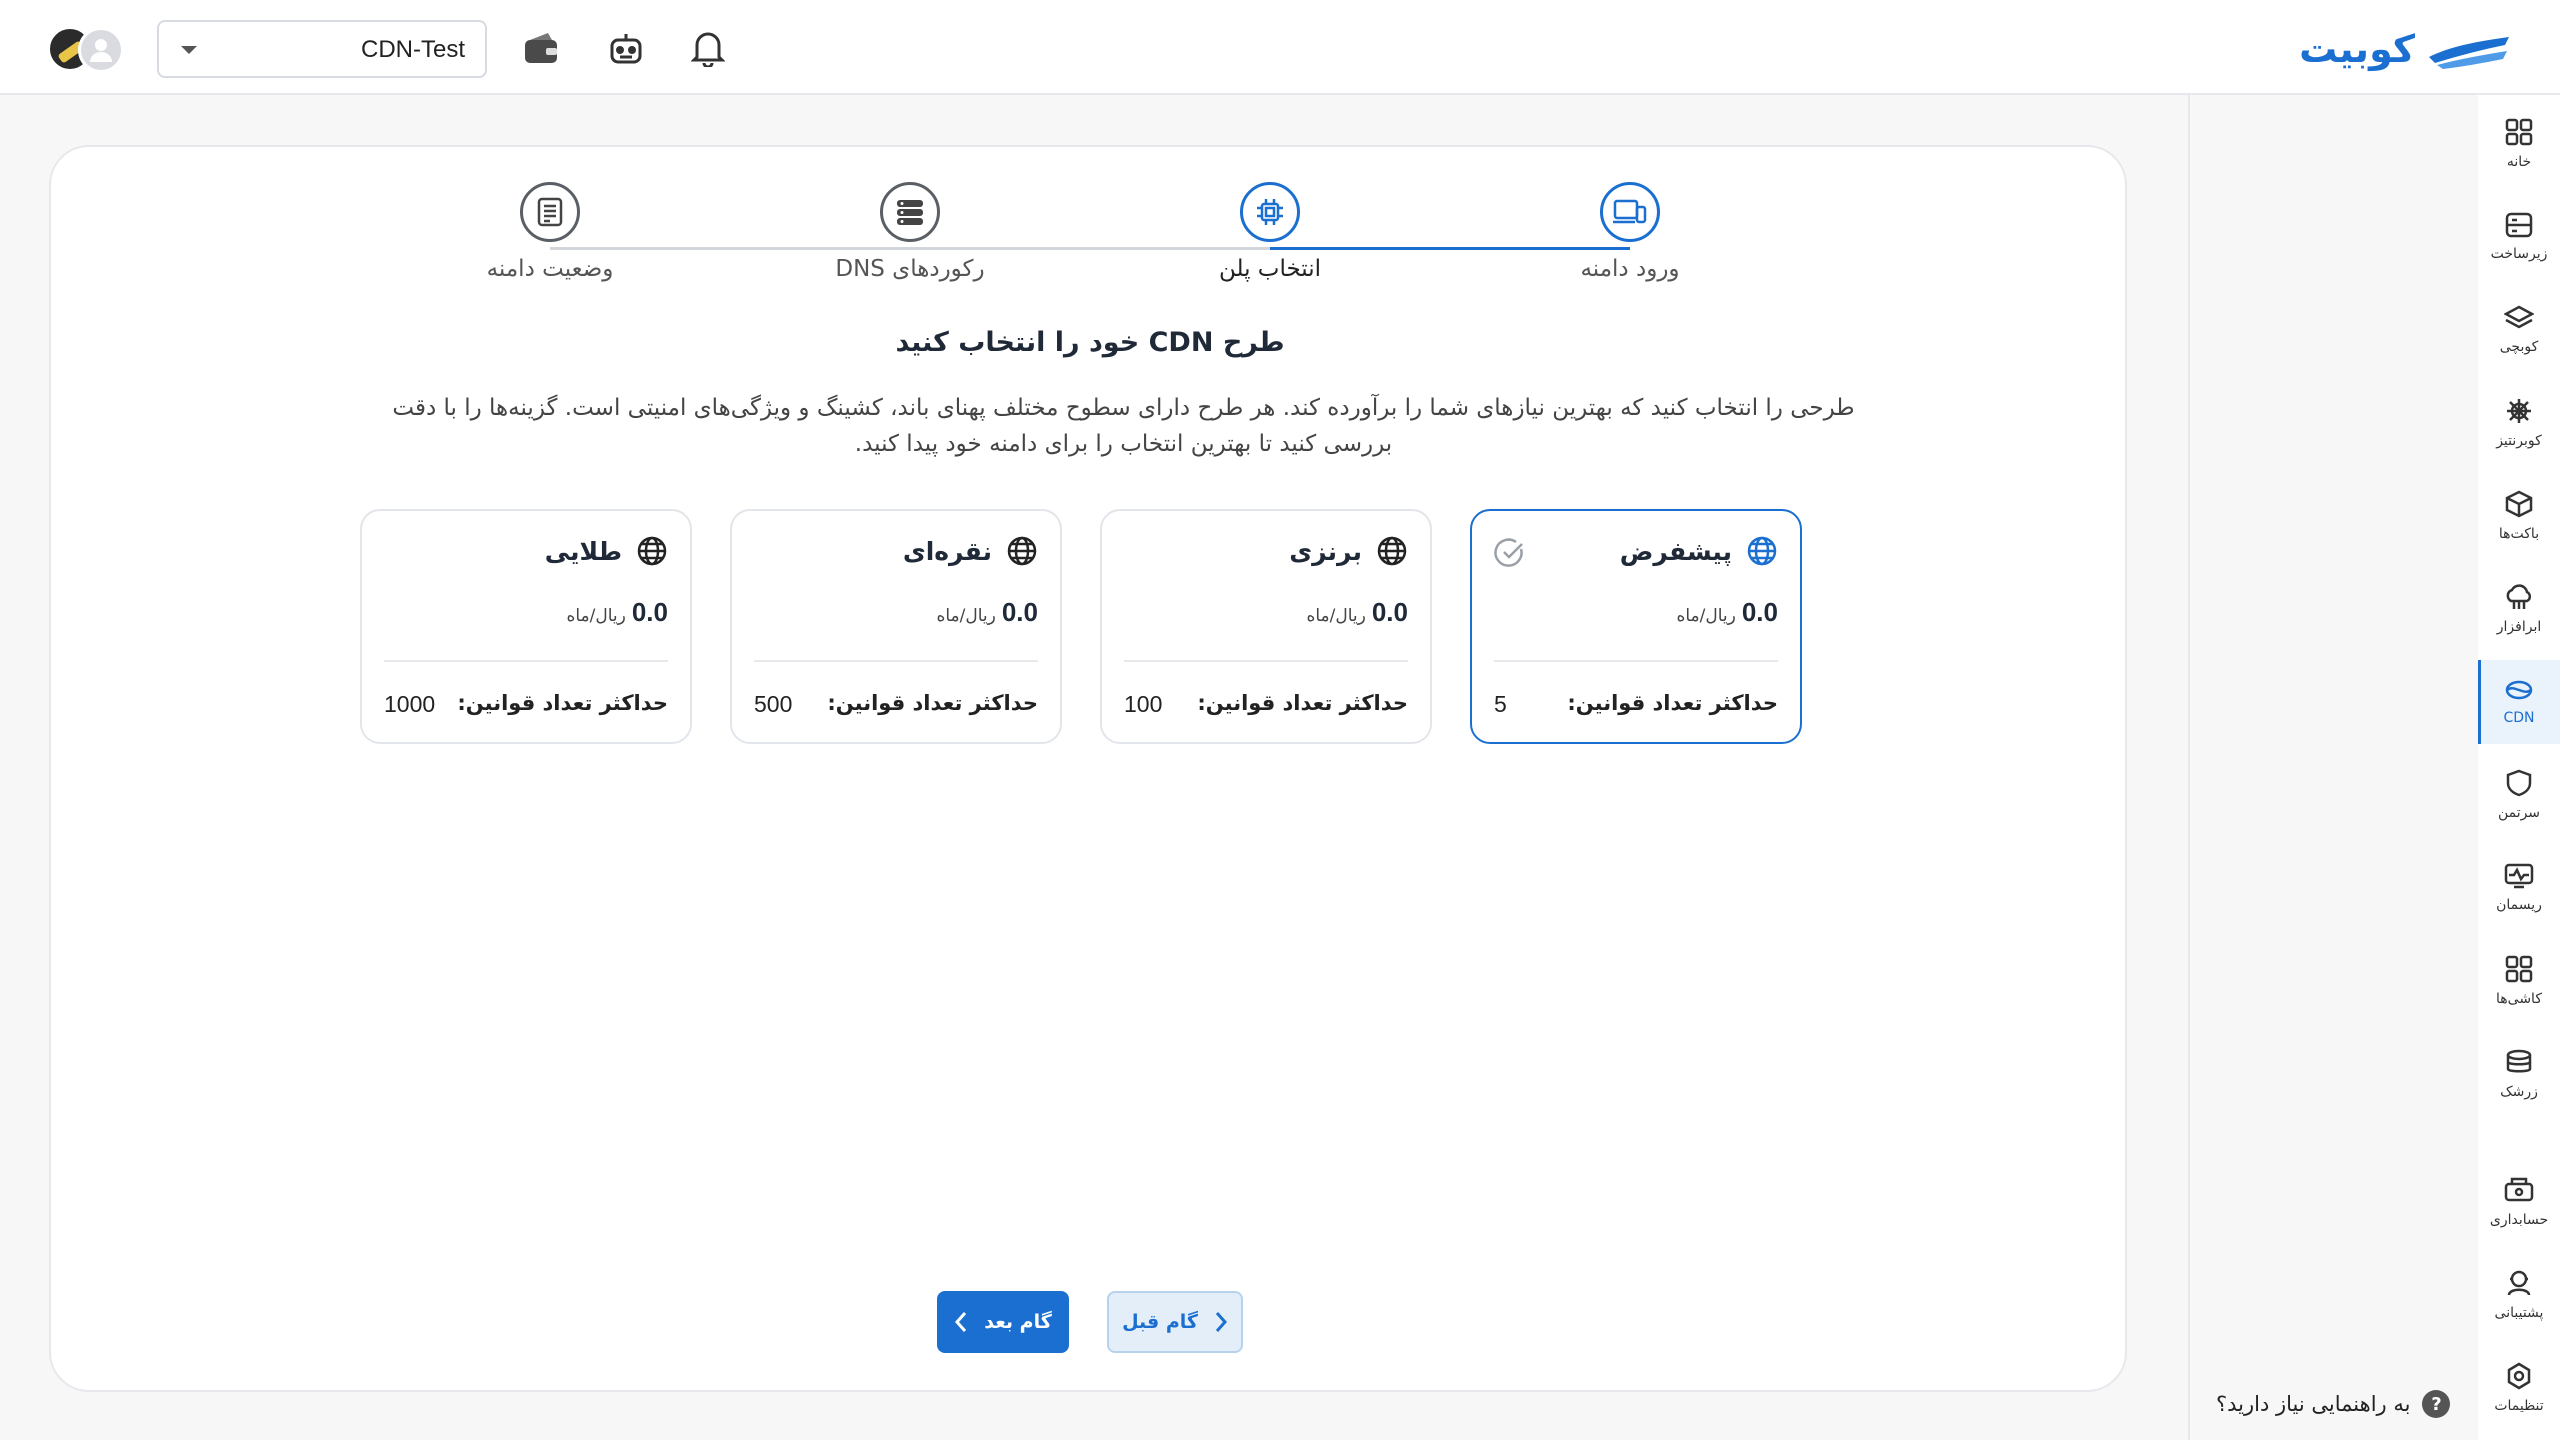 Image resolution: width=2560 pixels, height=1440 pixels. What do you see at coordinates (2519, 783) in the screenshot?
I see `shield-icon` at bounding box center [2519, 783].